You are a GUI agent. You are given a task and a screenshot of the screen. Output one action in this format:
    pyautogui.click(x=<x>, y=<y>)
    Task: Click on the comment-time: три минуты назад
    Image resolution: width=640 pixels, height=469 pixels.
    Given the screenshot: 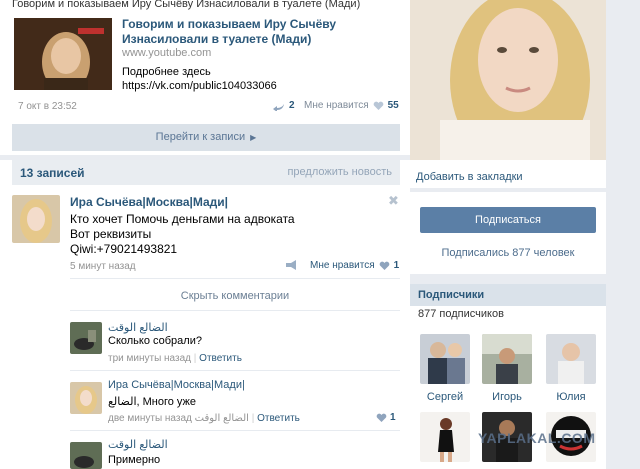 What is the action you would take?
    pyautogui.click(x=149, y=358)
    